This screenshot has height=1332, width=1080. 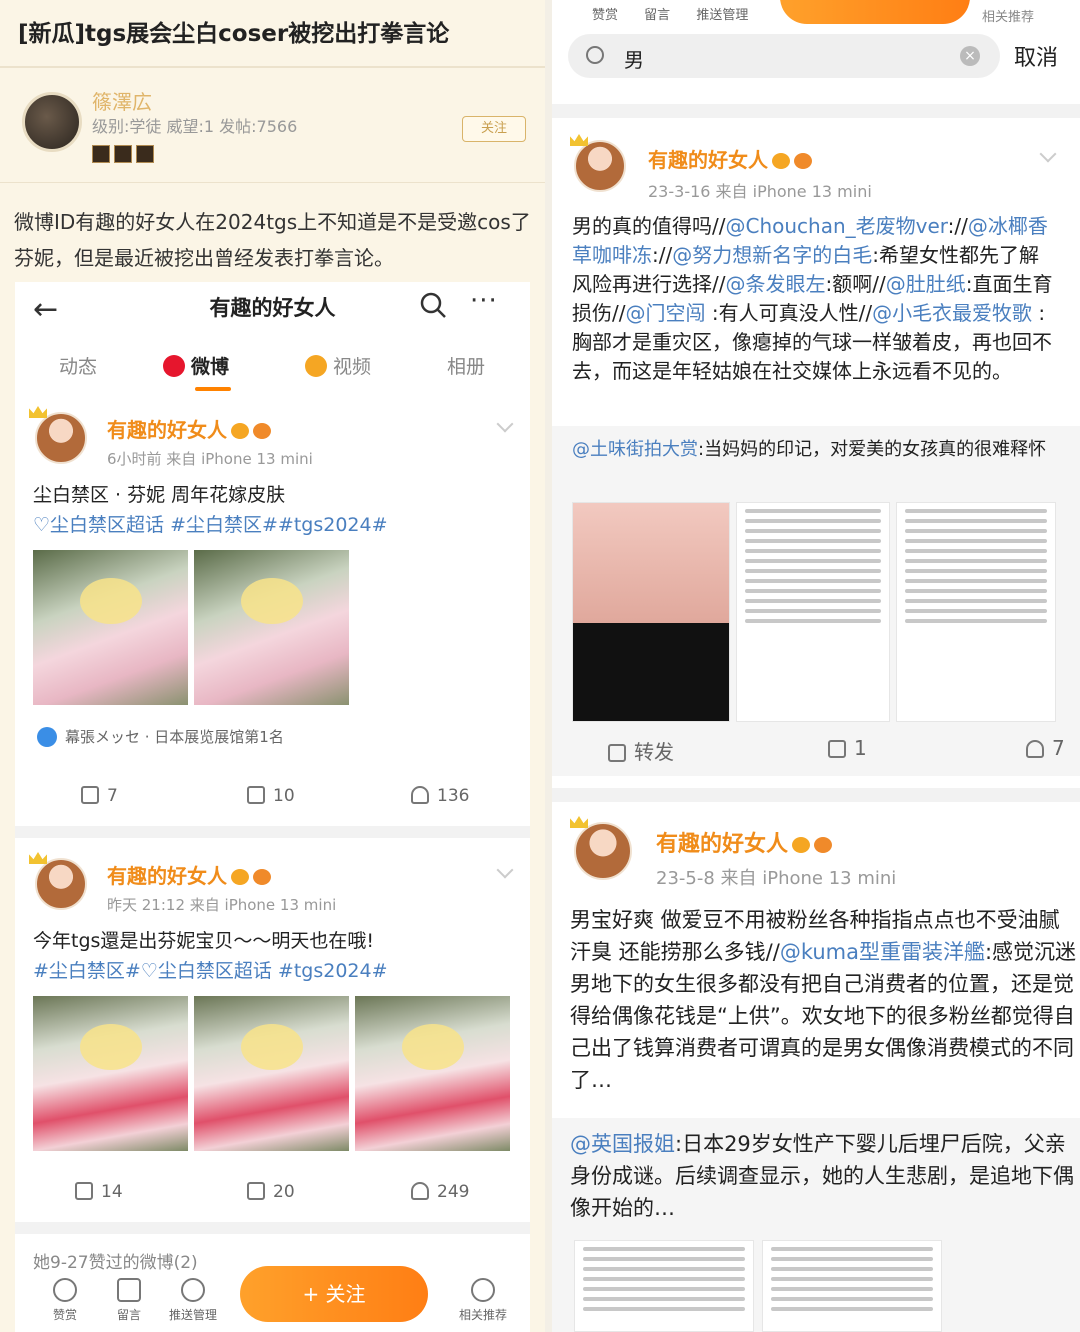 I want to click on comment-button: 1, so click(x=847, y=748).